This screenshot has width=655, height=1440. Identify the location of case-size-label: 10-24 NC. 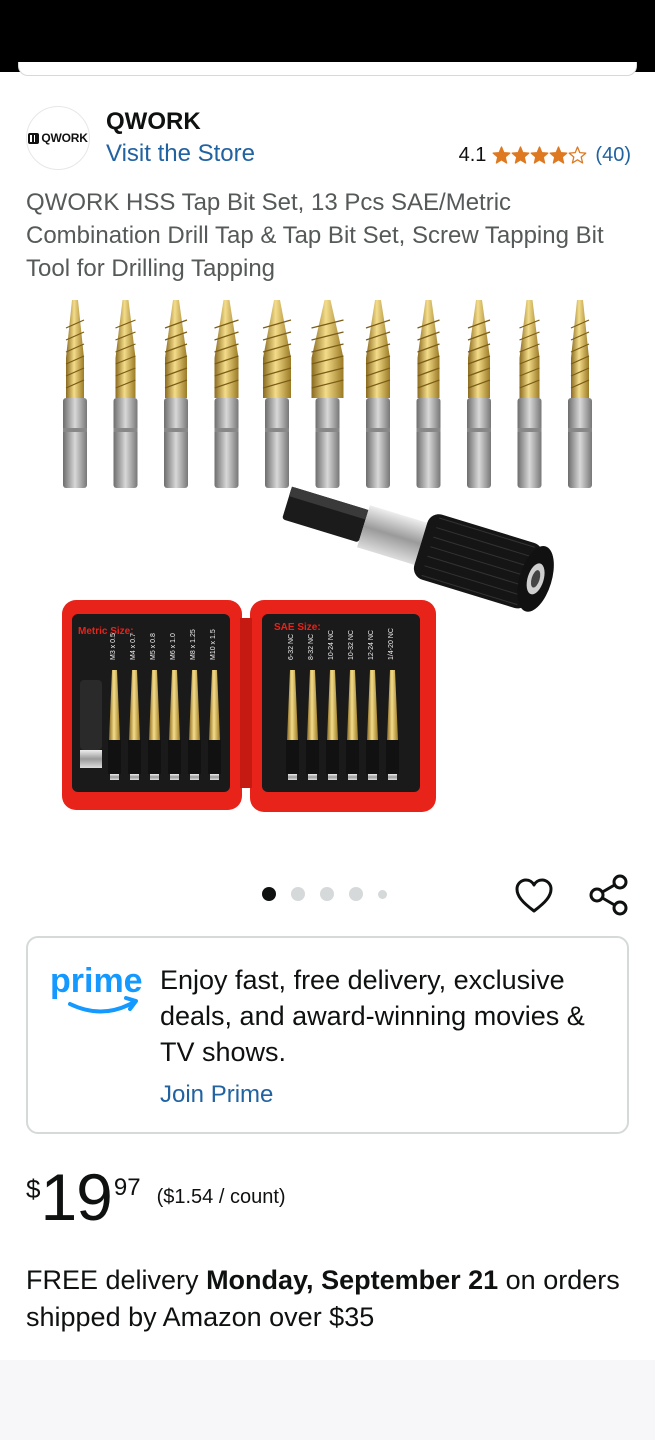
(331, 645).